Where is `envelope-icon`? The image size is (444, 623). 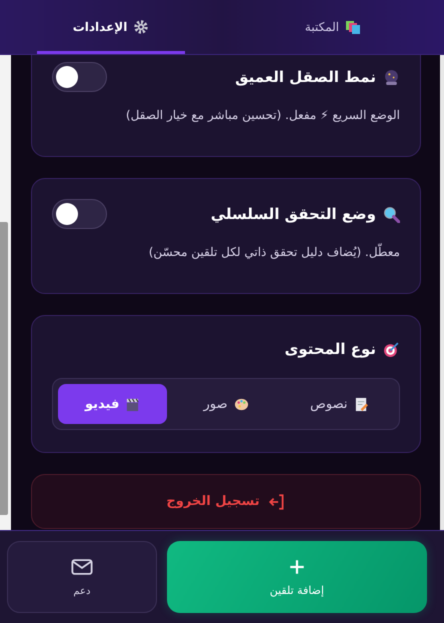 envelope-icon is located at coordinates (81, 567).